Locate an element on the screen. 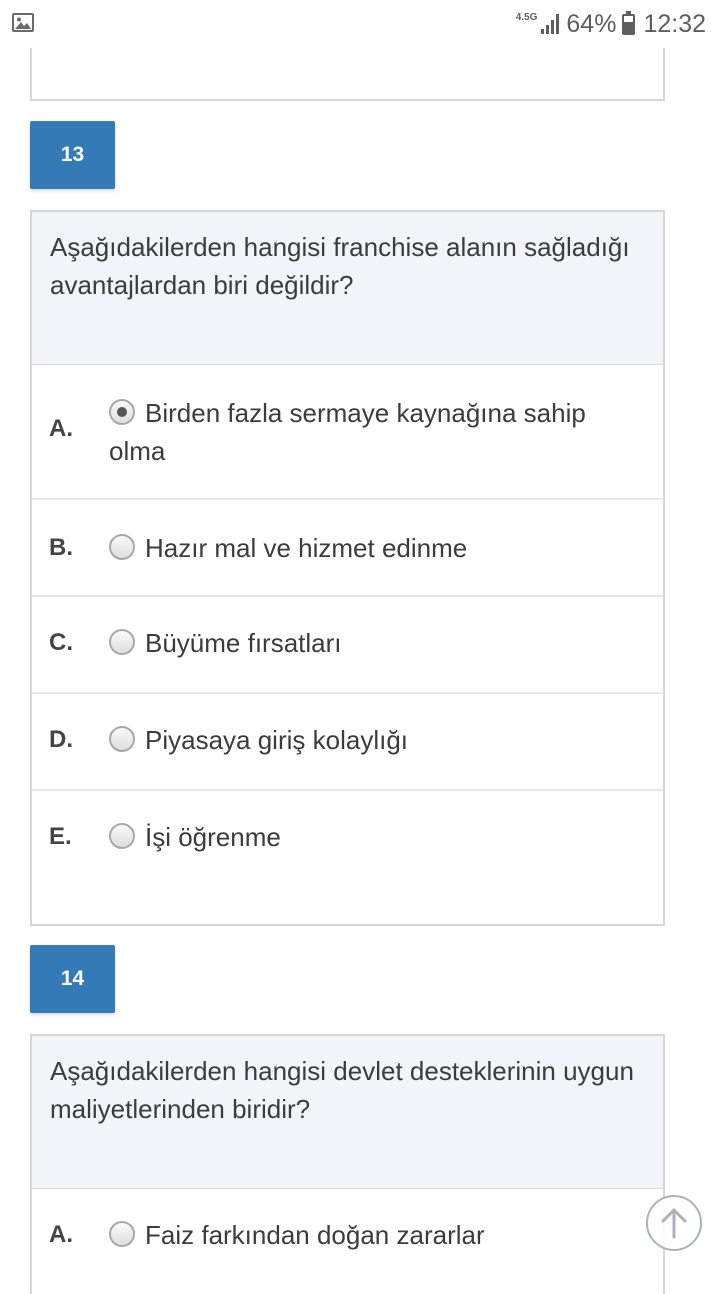 This screenshot has height=1294, width=720. option-letter: C. is located at coordinates (61, 642).